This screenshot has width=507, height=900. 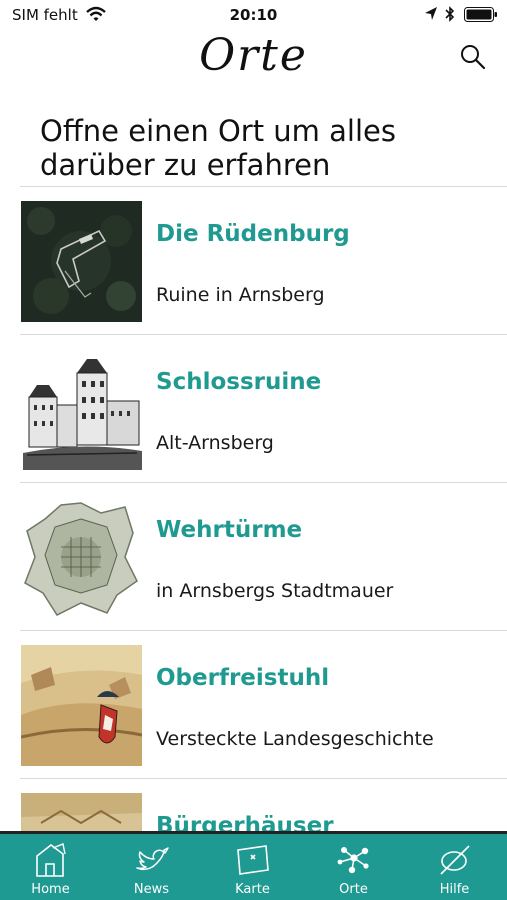 I want to click on network-icon, so click(x=353, y=860).